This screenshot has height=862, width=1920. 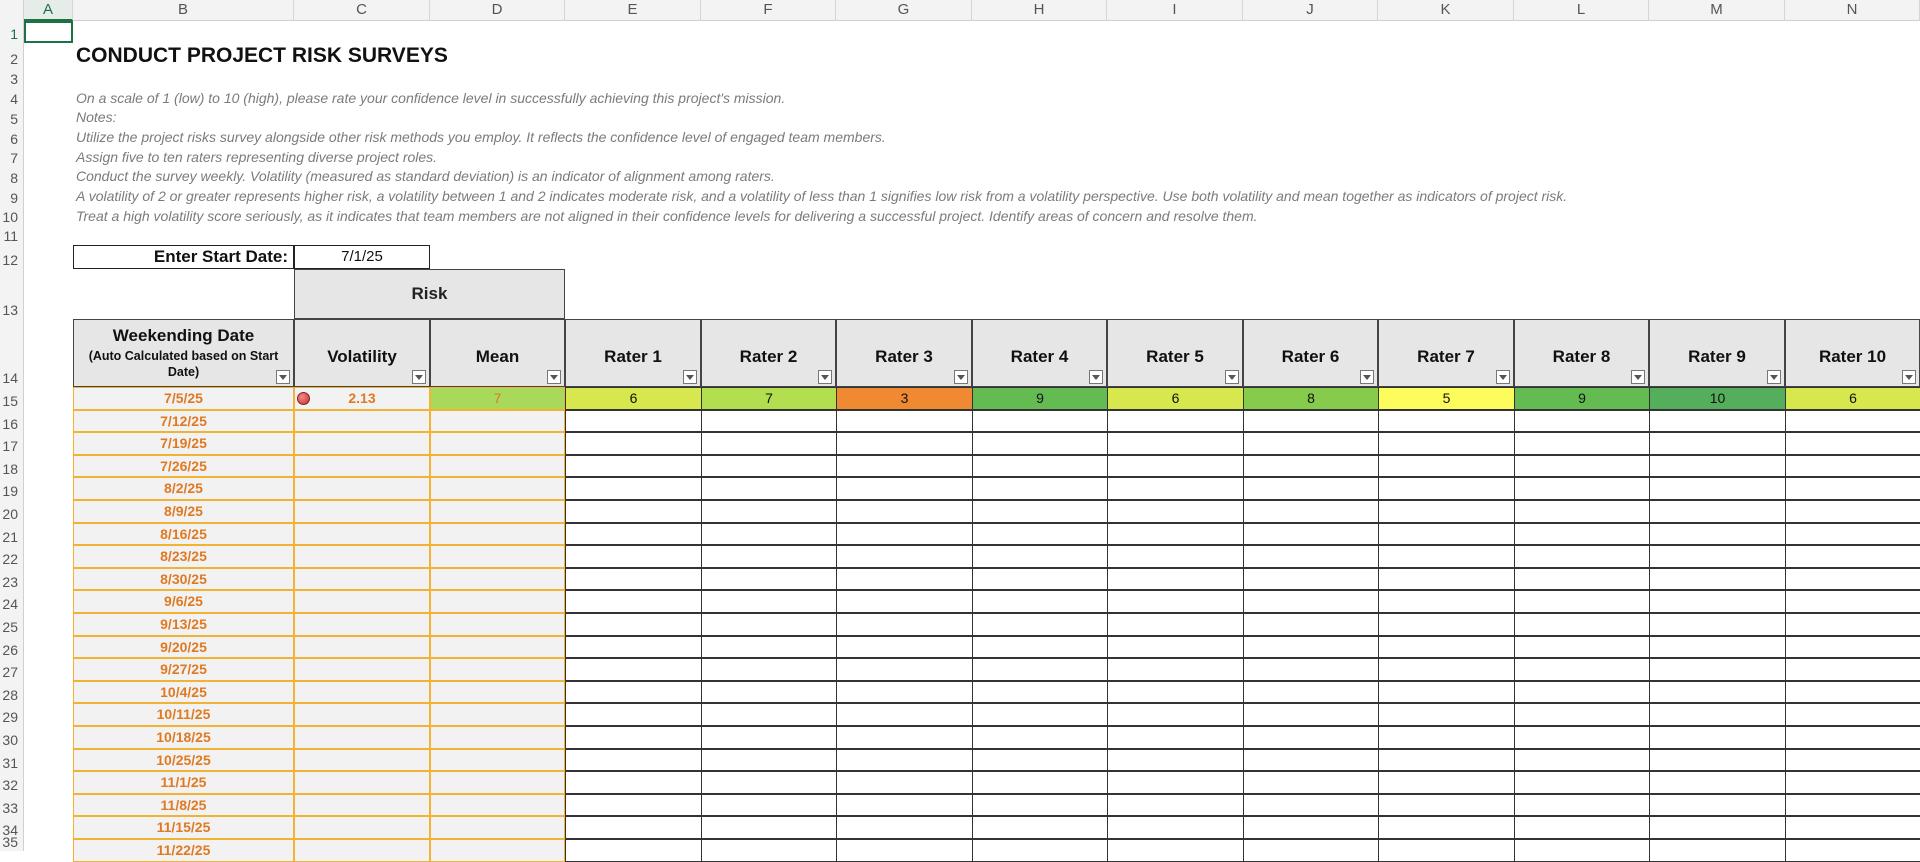 I want to click on rater-8-cell: 9, so click(x=1582, y=398).